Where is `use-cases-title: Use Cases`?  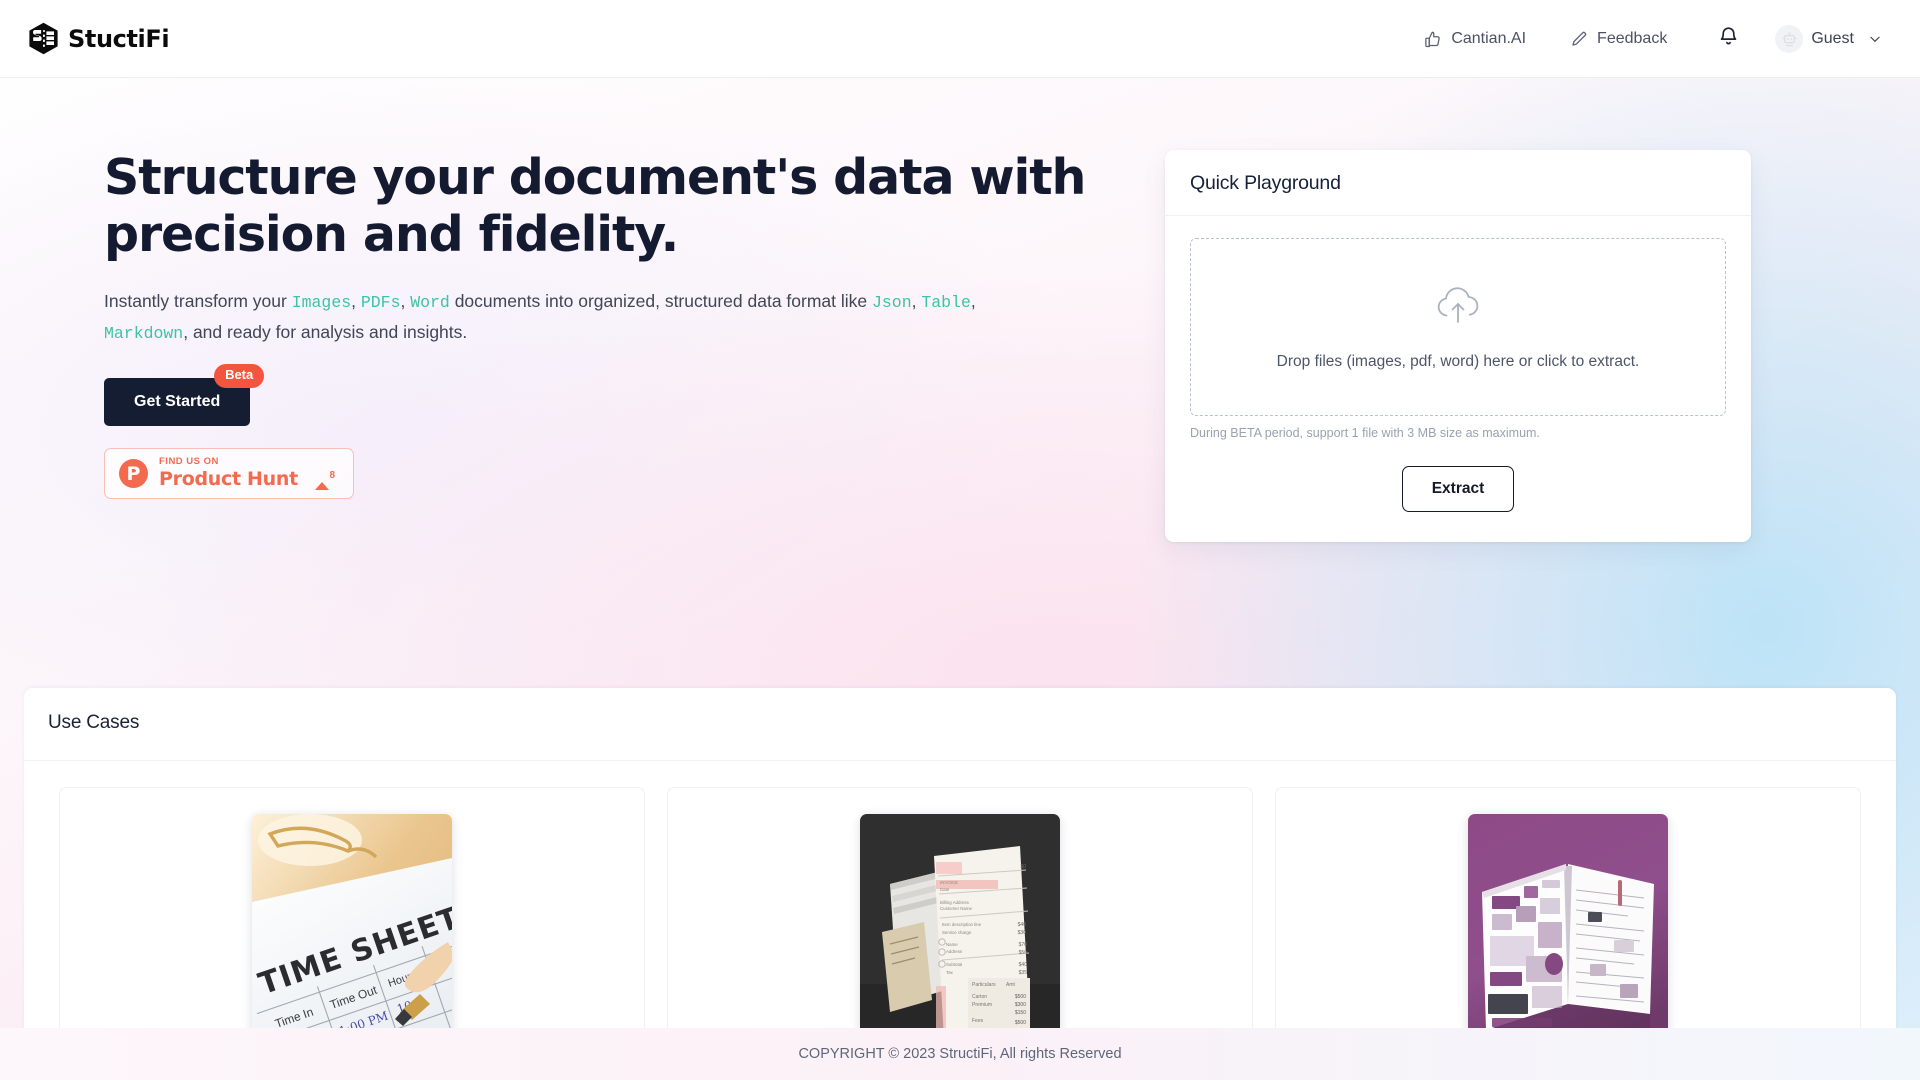
use-cases-title: Use Cases is located at coordinates (94, 722).